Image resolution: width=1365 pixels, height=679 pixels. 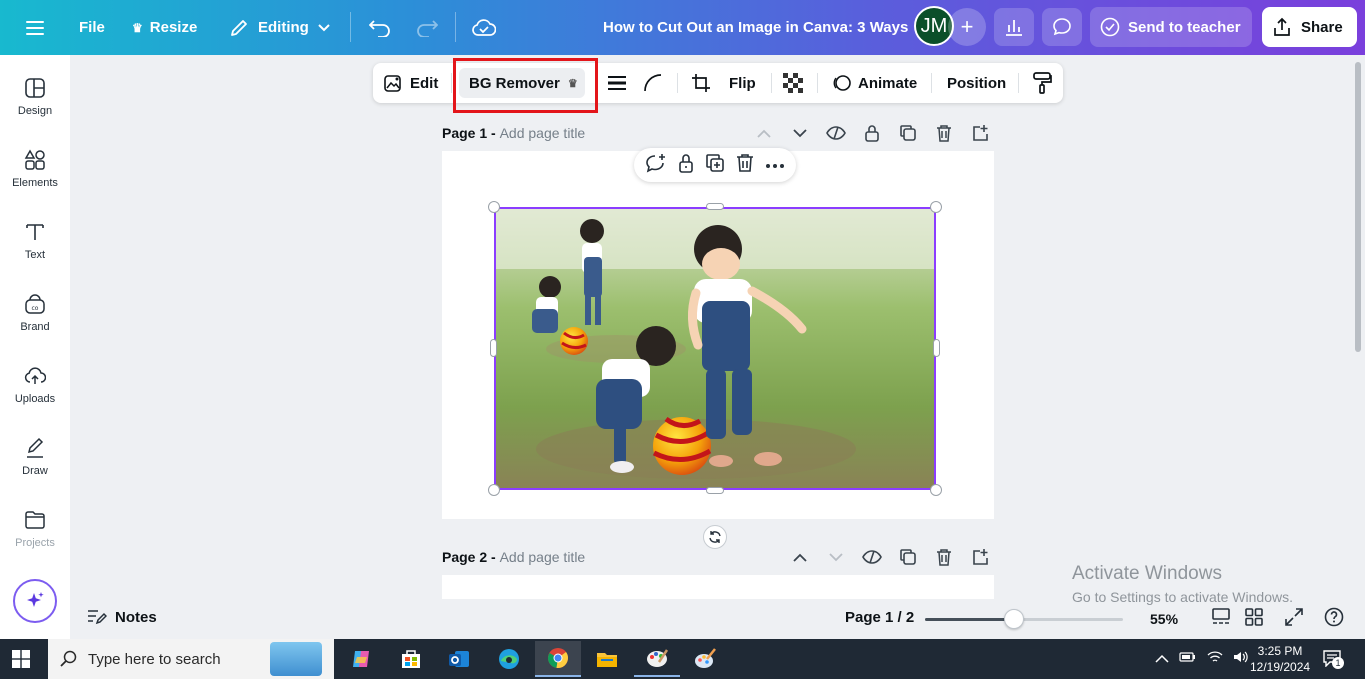 What do you see at coordinates (1294, 617) in the screenshot?
I see `fullscreen-button` at bounding box center [1294, 617].